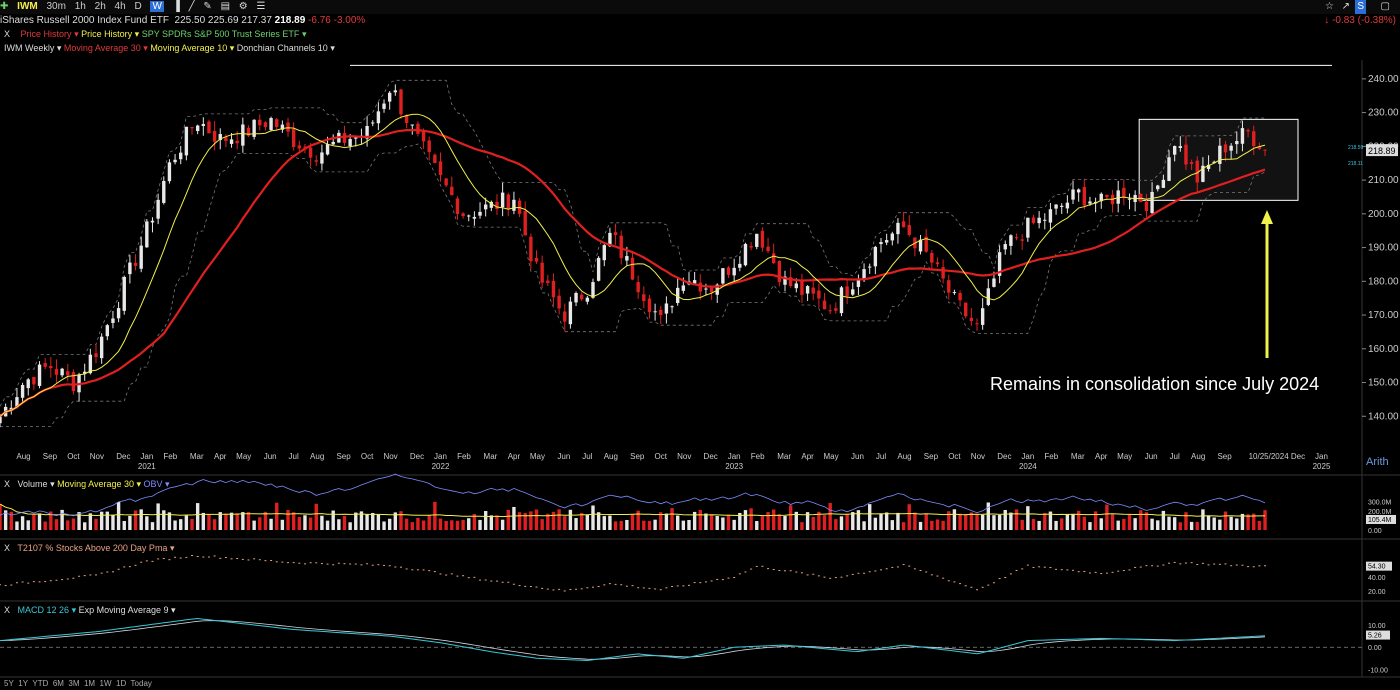 This screenshot has width=1400, height=690. I want to click on x-tick-label: Apr, so click(220, 456).